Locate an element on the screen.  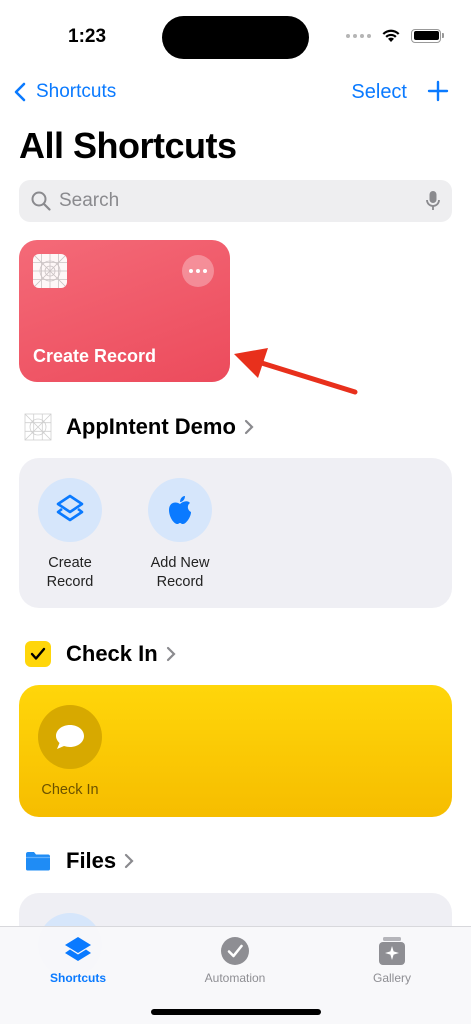
section-title: Files is located at coordinates (91, 860).